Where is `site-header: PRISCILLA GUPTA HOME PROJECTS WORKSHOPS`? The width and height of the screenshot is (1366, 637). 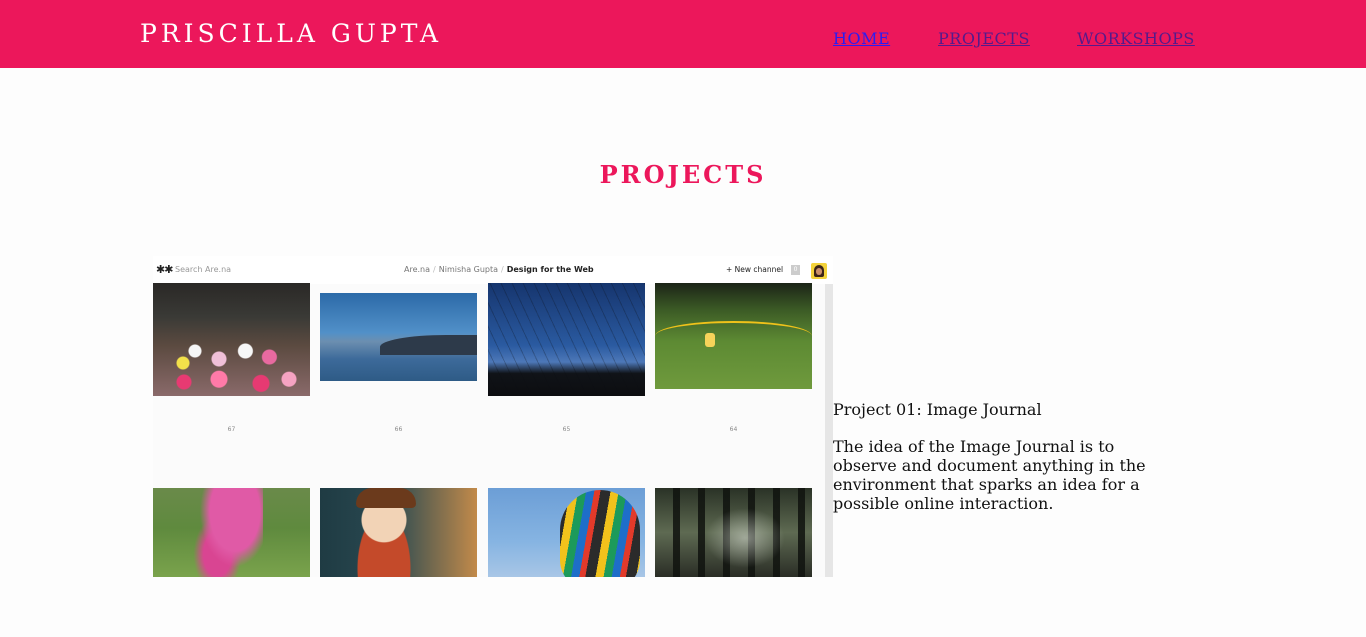 site-header: PRISCILLA GUPTA HOME PROJECTS WORKSHOPS is located at coordinates (683, 34).